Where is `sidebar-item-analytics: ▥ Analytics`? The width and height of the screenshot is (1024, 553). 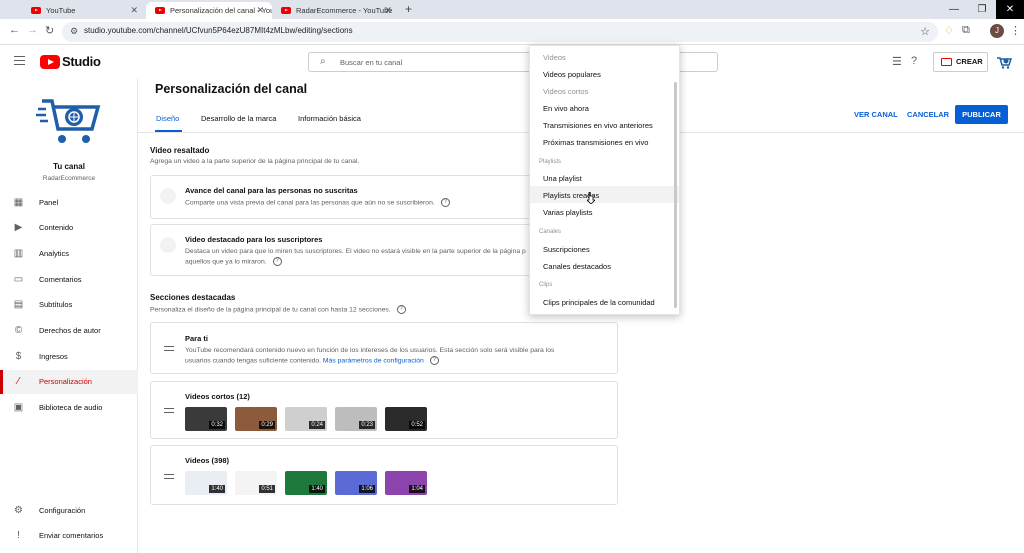 sidebar-item-analytics: ▥ Analytics is located at coordinates (69, 254).